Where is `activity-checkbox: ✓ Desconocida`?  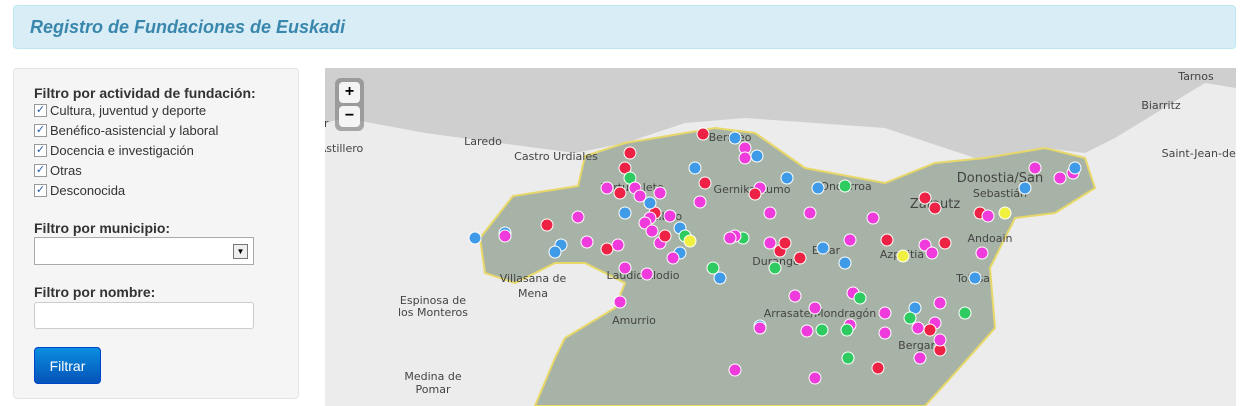 activity-checkbox: ✓ Desconocida is located at coordinates (79, 190).